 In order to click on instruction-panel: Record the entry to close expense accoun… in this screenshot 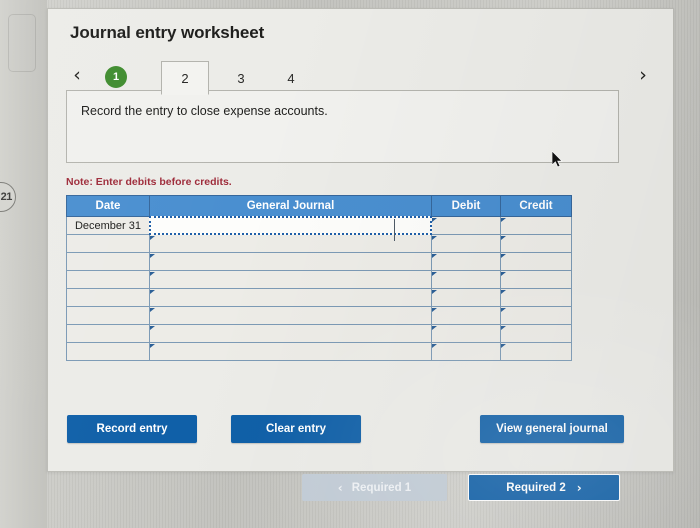, I will do `click(342, 126)`.